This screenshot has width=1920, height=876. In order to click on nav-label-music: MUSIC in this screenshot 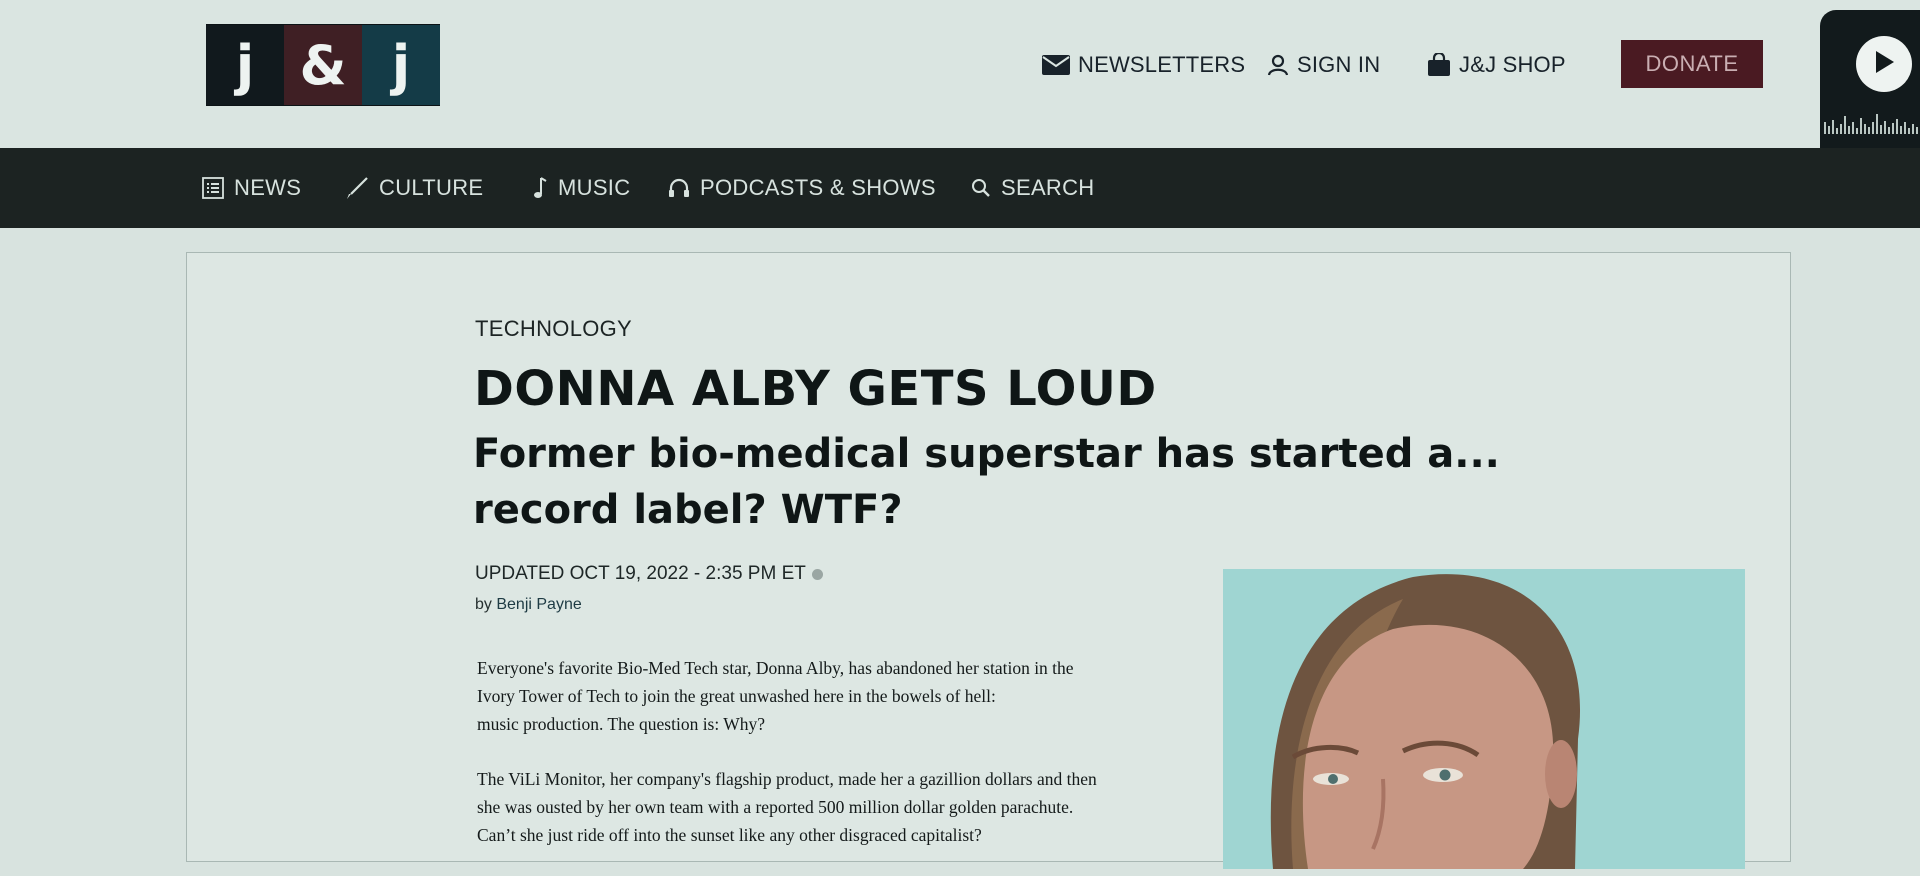, I will do `click(594, 187)`.